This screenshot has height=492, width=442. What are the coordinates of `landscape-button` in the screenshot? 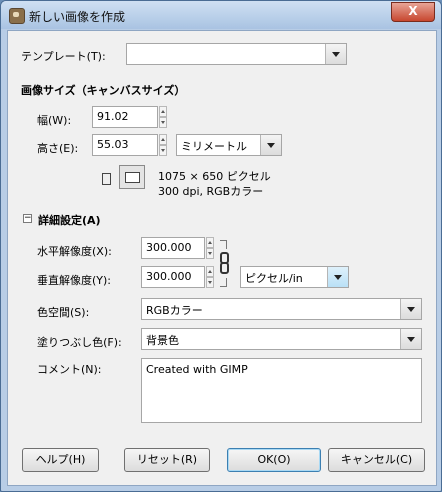 It's located at (132, 177).